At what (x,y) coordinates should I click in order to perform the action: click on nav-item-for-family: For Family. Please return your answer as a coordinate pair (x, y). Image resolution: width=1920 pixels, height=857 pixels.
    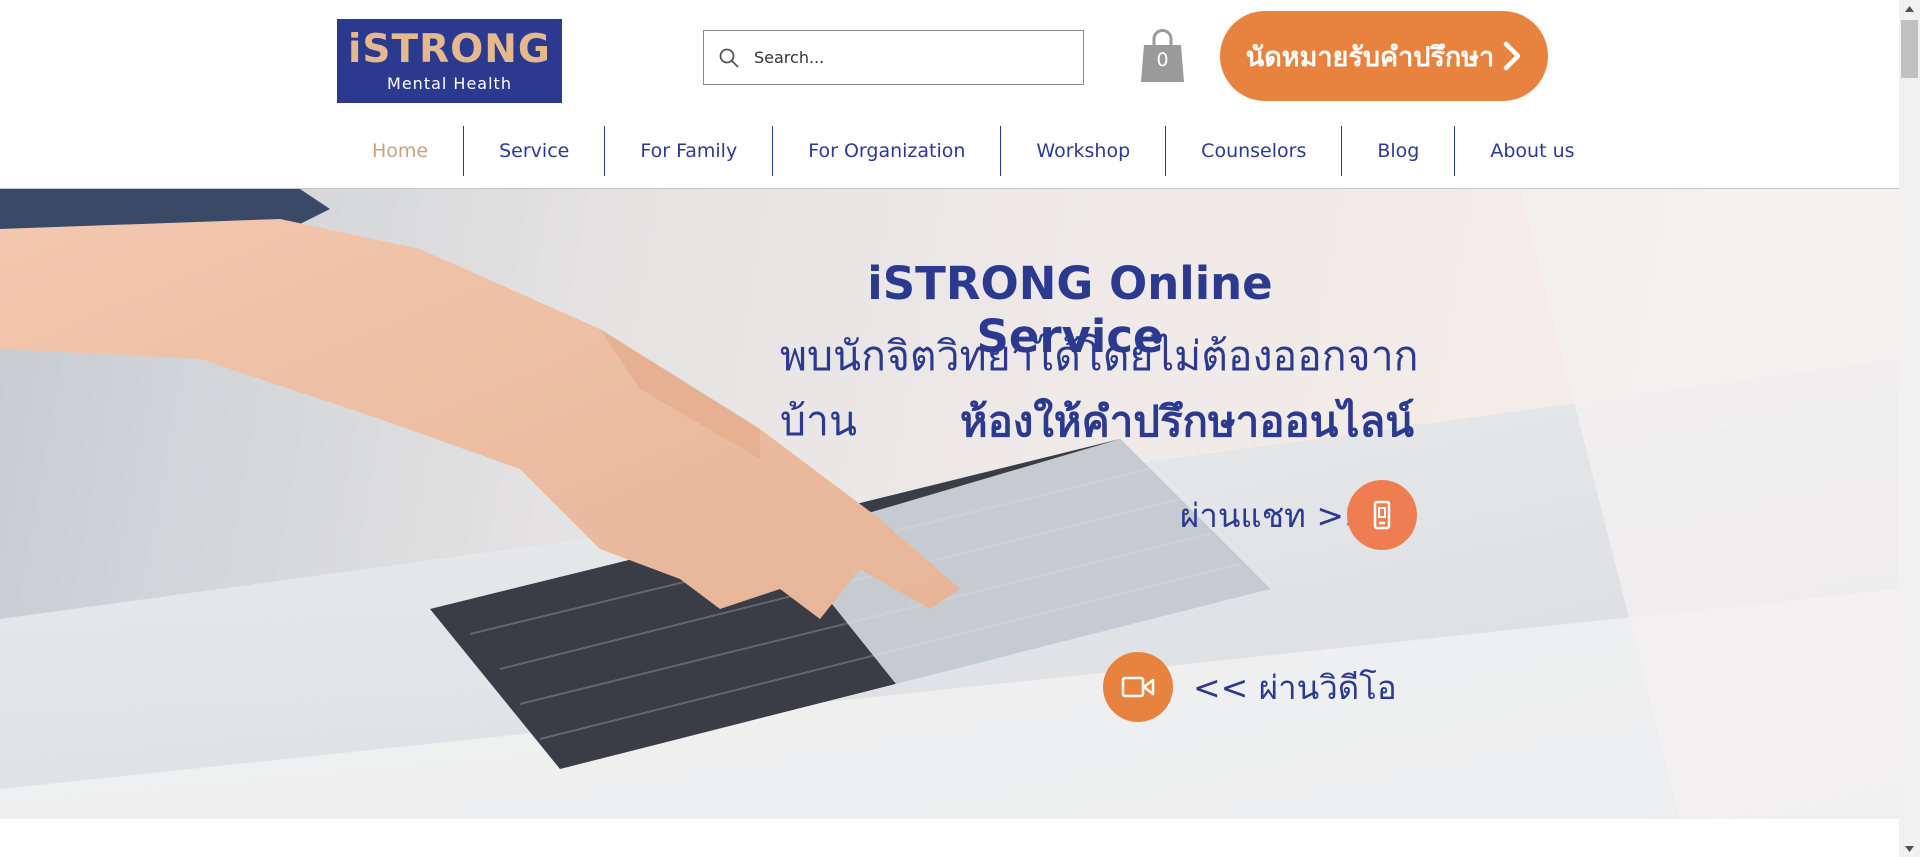
    Looking at the image, I should click on (689, 151).